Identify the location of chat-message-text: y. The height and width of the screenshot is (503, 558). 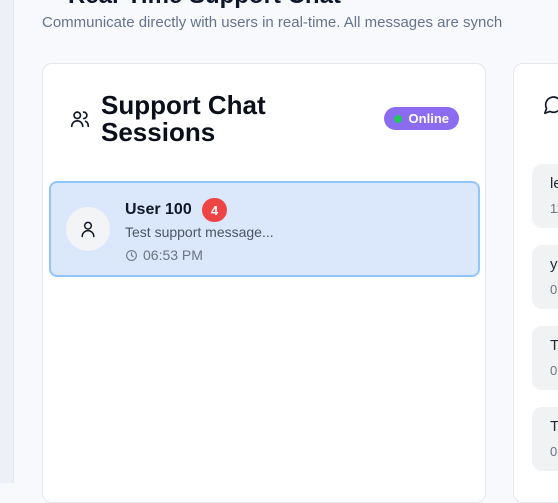
(554, 264).